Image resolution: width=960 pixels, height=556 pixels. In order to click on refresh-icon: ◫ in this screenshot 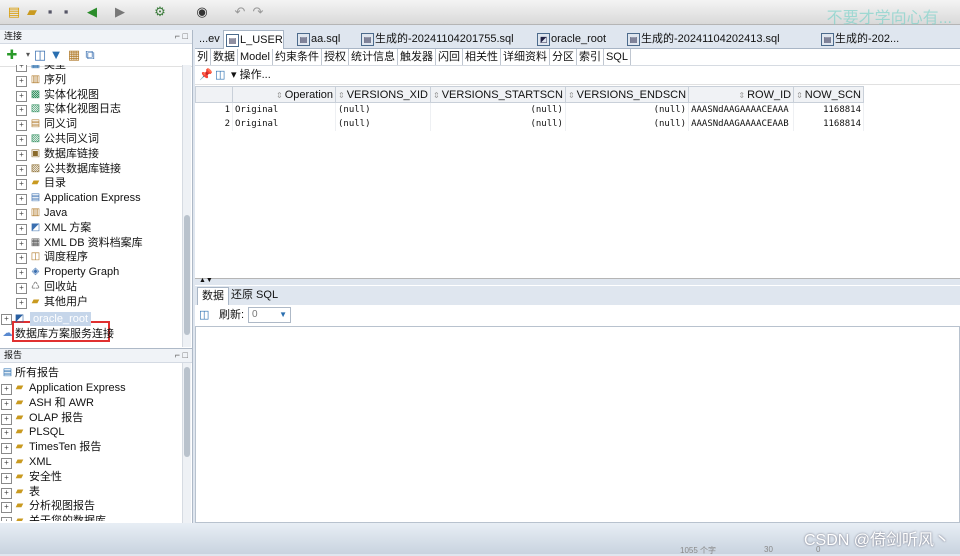, I will do `click(220, 75)`.